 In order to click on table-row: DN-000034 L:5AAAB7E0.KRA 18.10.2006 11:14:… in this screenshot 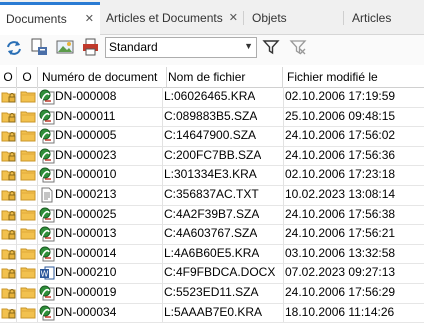, I will do `click(212, 313)`.